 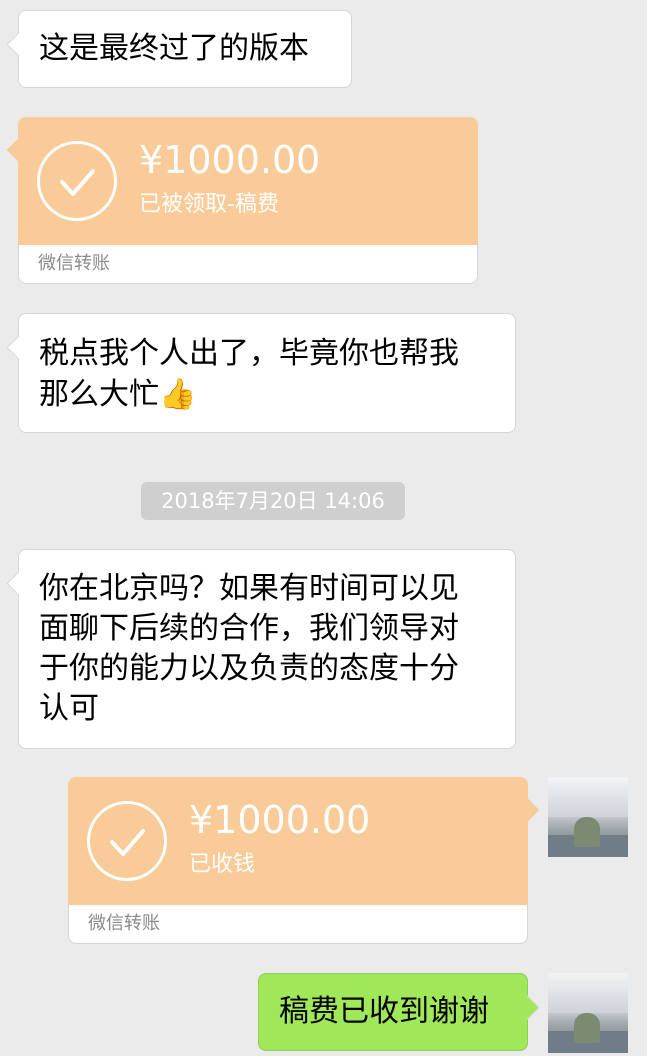 What do you see at coordinates (178, 394) in the screenshot?
I see `thumbs-up-icon: 👍` at bounding box center [178, 394].